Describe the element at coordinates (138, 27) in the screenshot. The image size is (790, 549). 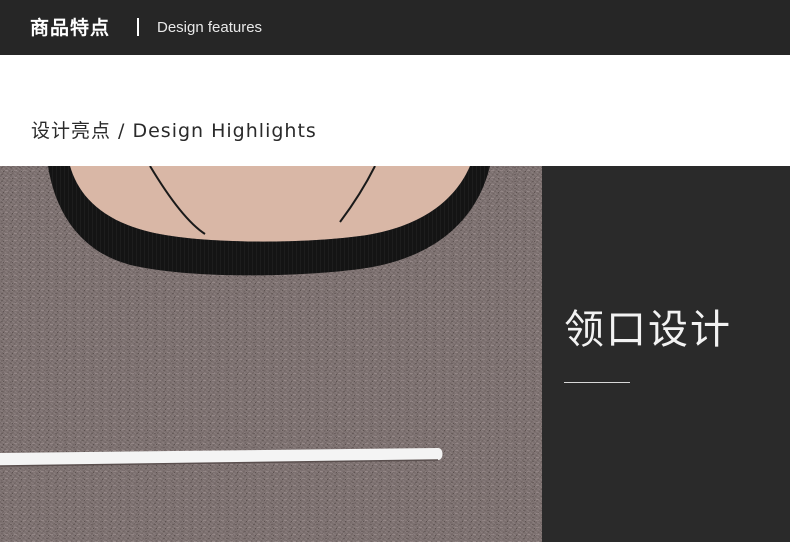
I see `header-divider` at that location.